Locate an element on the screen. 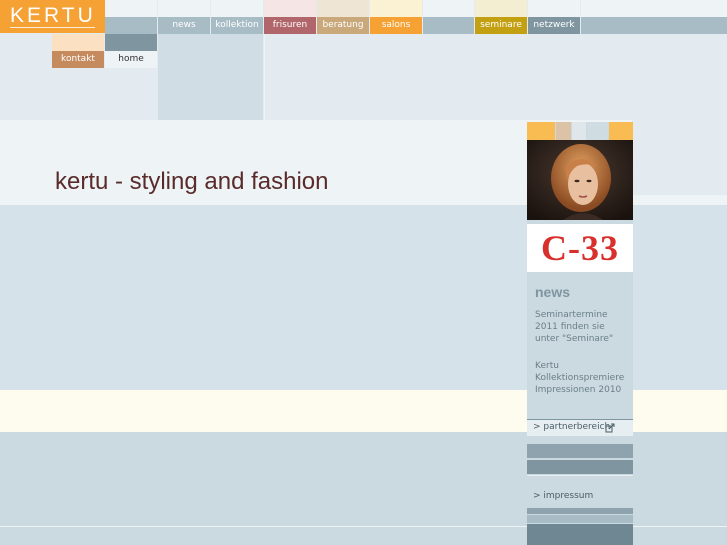  header-column-block is located at coordinates (210, 77).